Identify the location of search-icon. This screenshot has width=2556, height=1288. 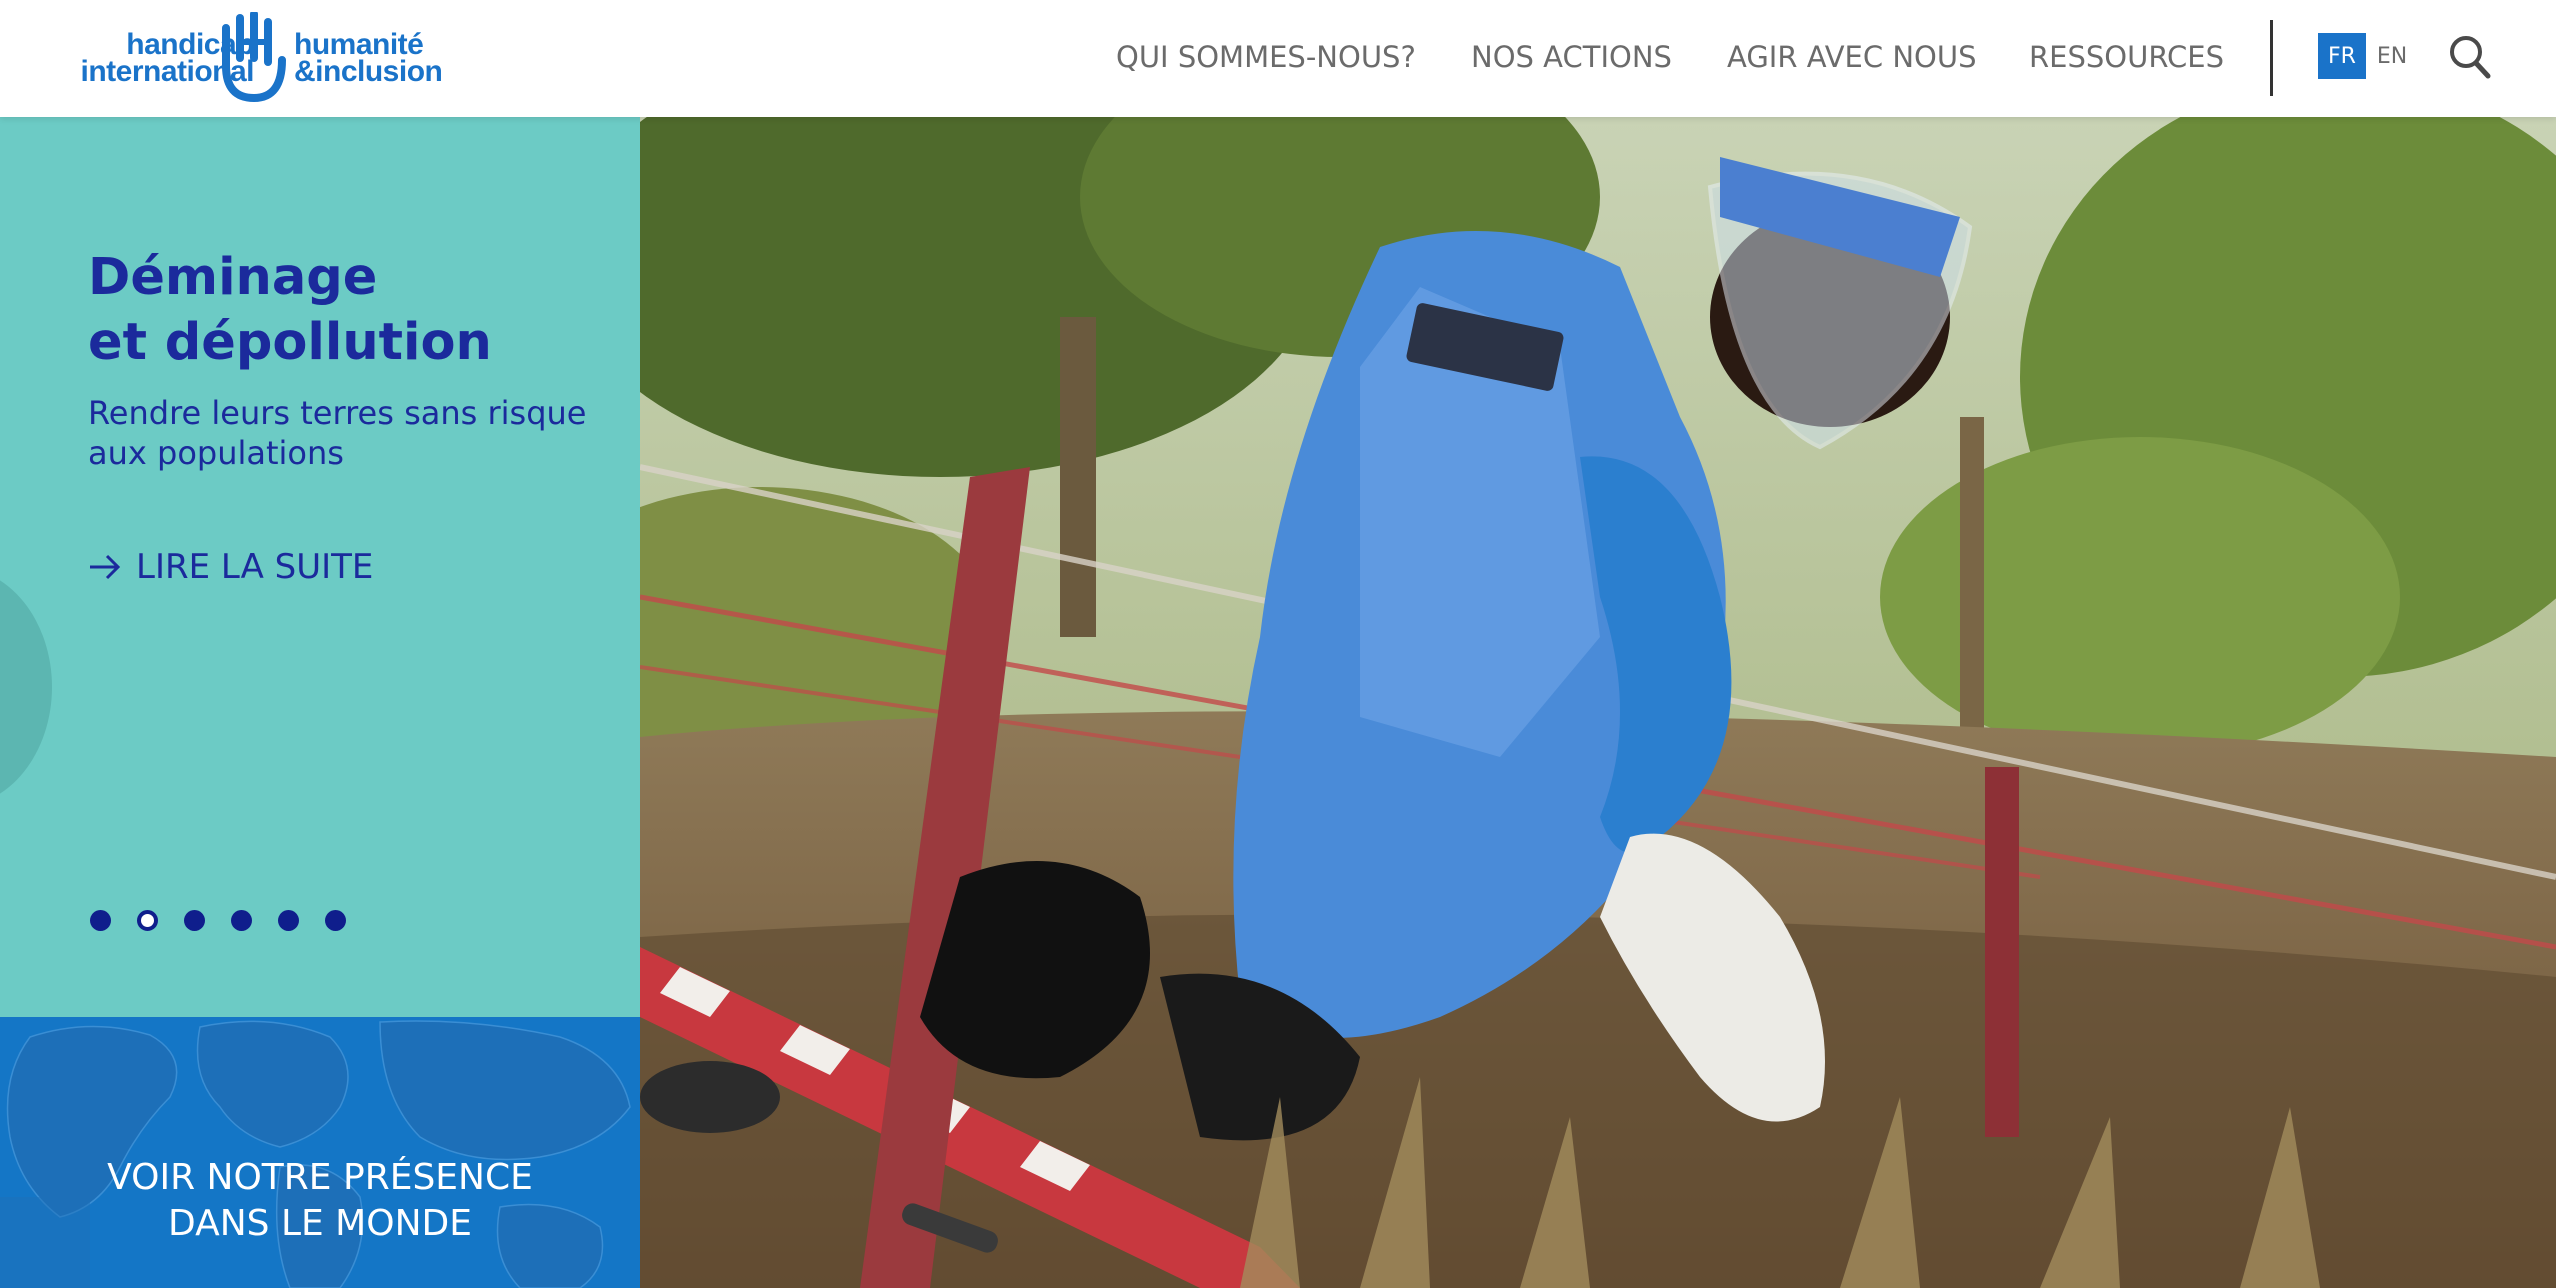
(2470, 57).